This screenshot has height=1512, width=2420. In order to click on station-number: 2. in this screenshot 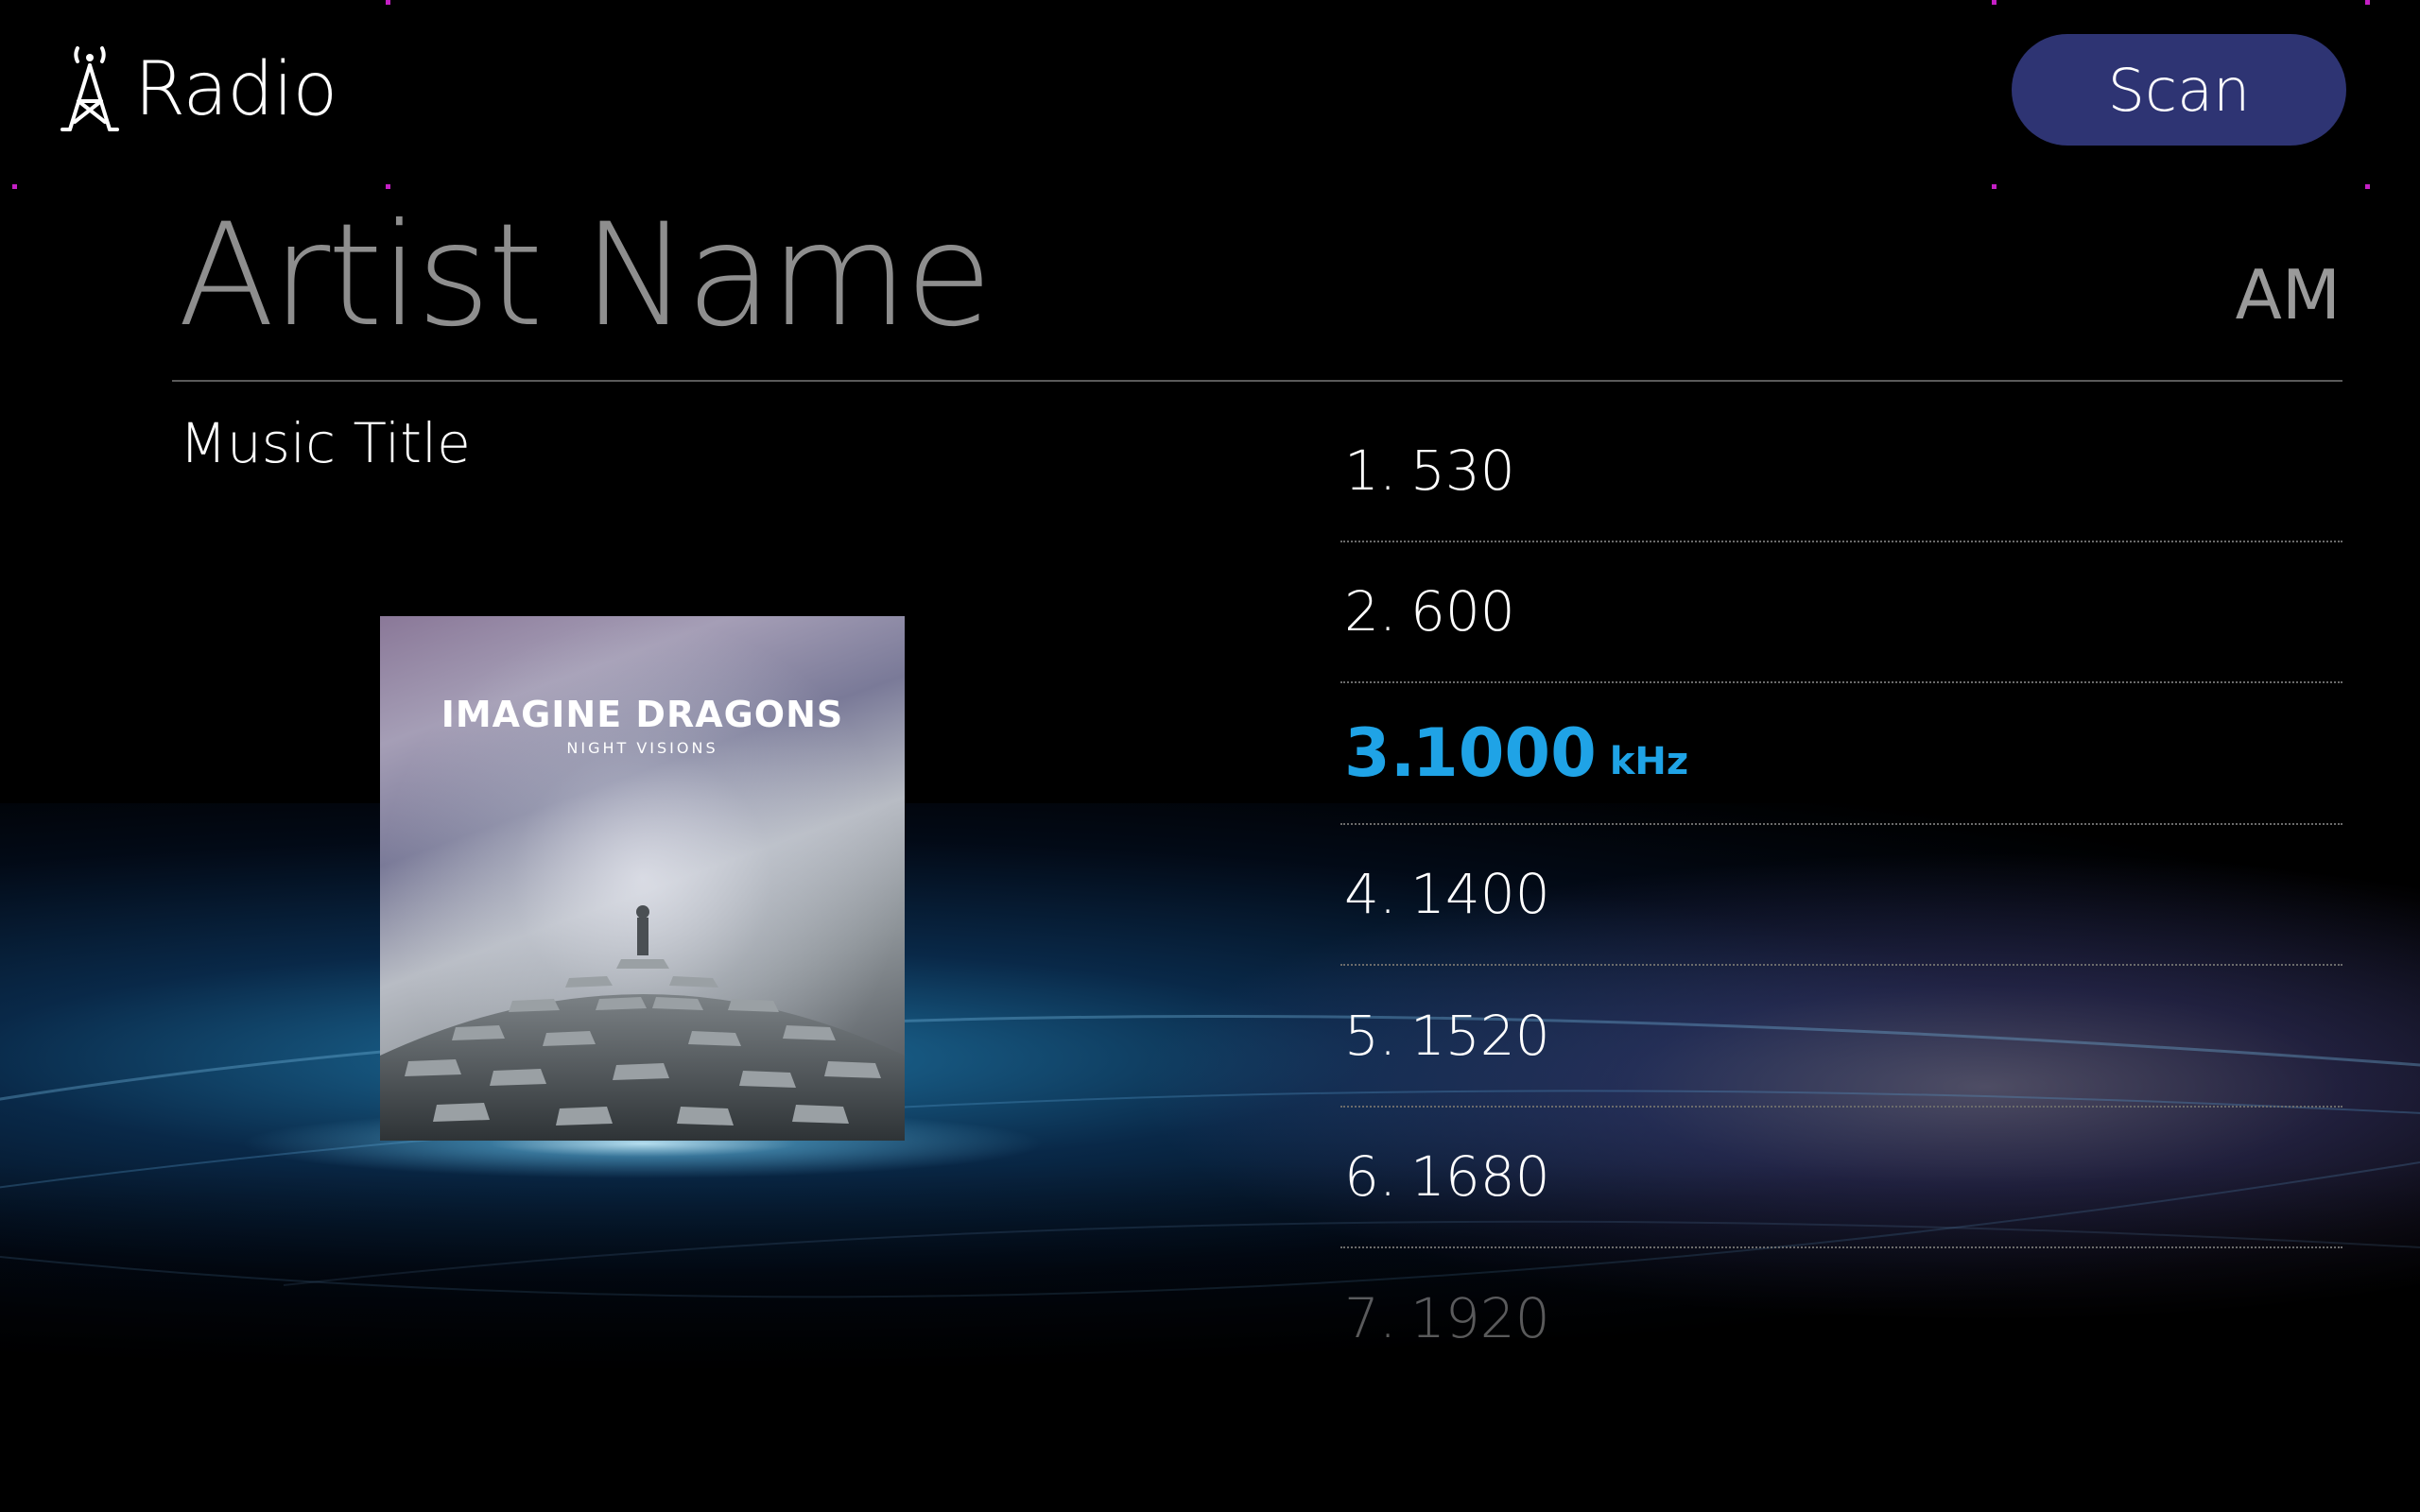, I will do `click(1370, 611)`.